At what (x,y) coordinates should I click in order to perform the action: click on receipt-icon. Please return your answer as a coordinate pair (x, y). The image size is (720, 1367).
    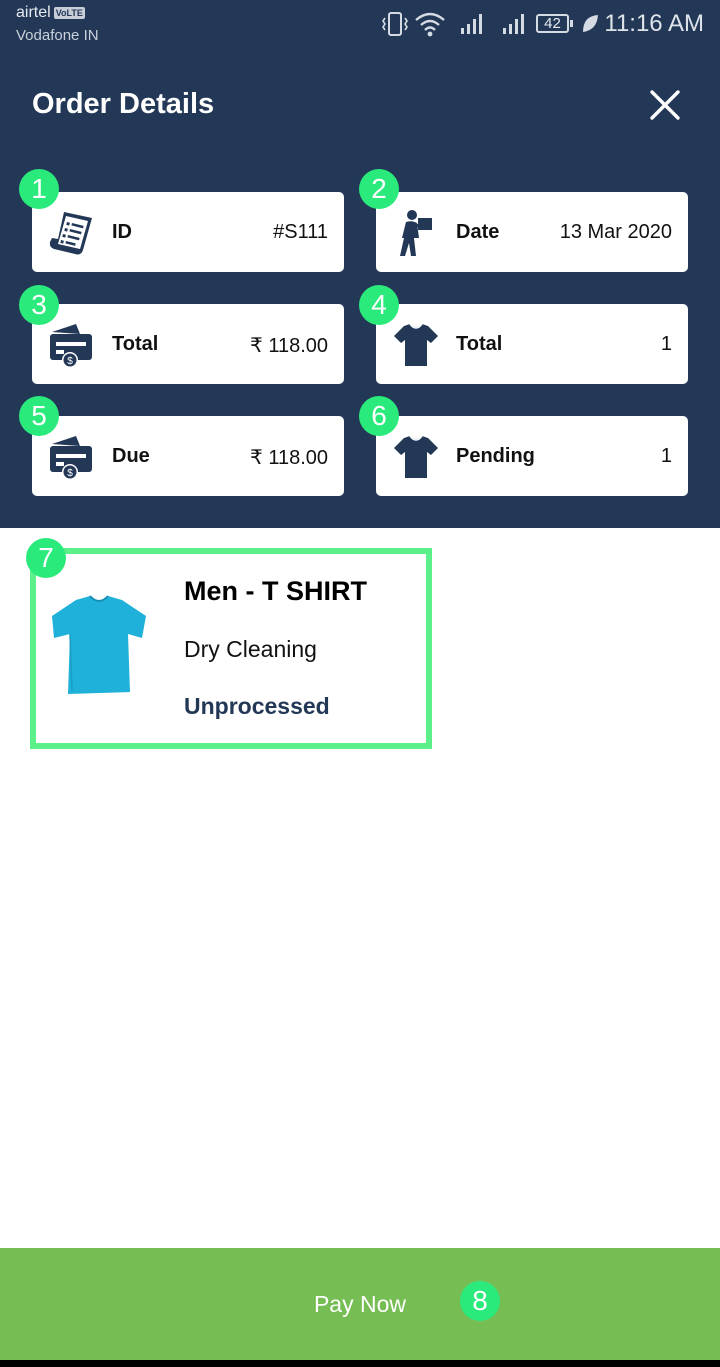
    Looking at the image, I should click on (70, 233).